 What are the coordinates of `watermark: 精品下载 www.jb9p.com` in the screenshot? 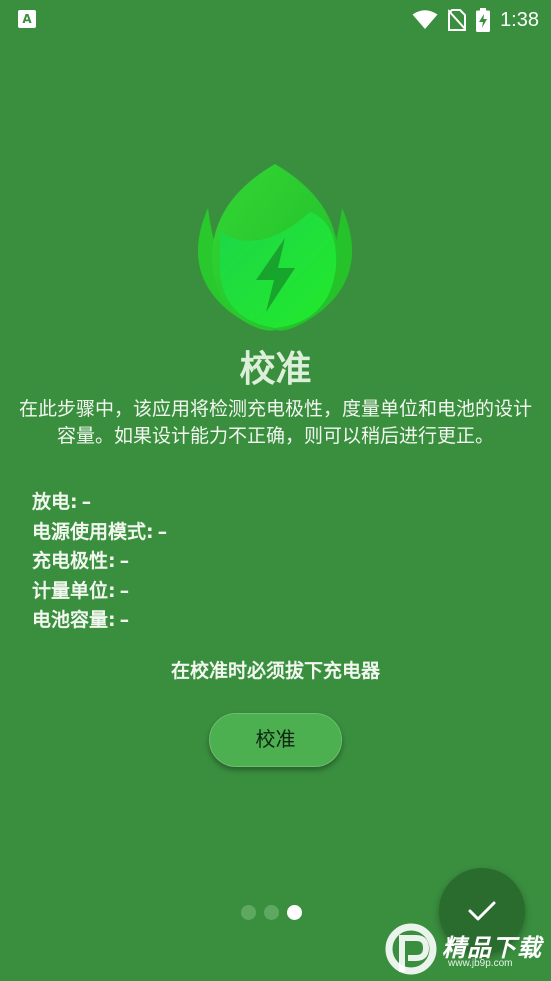 It's located at (467, 949).